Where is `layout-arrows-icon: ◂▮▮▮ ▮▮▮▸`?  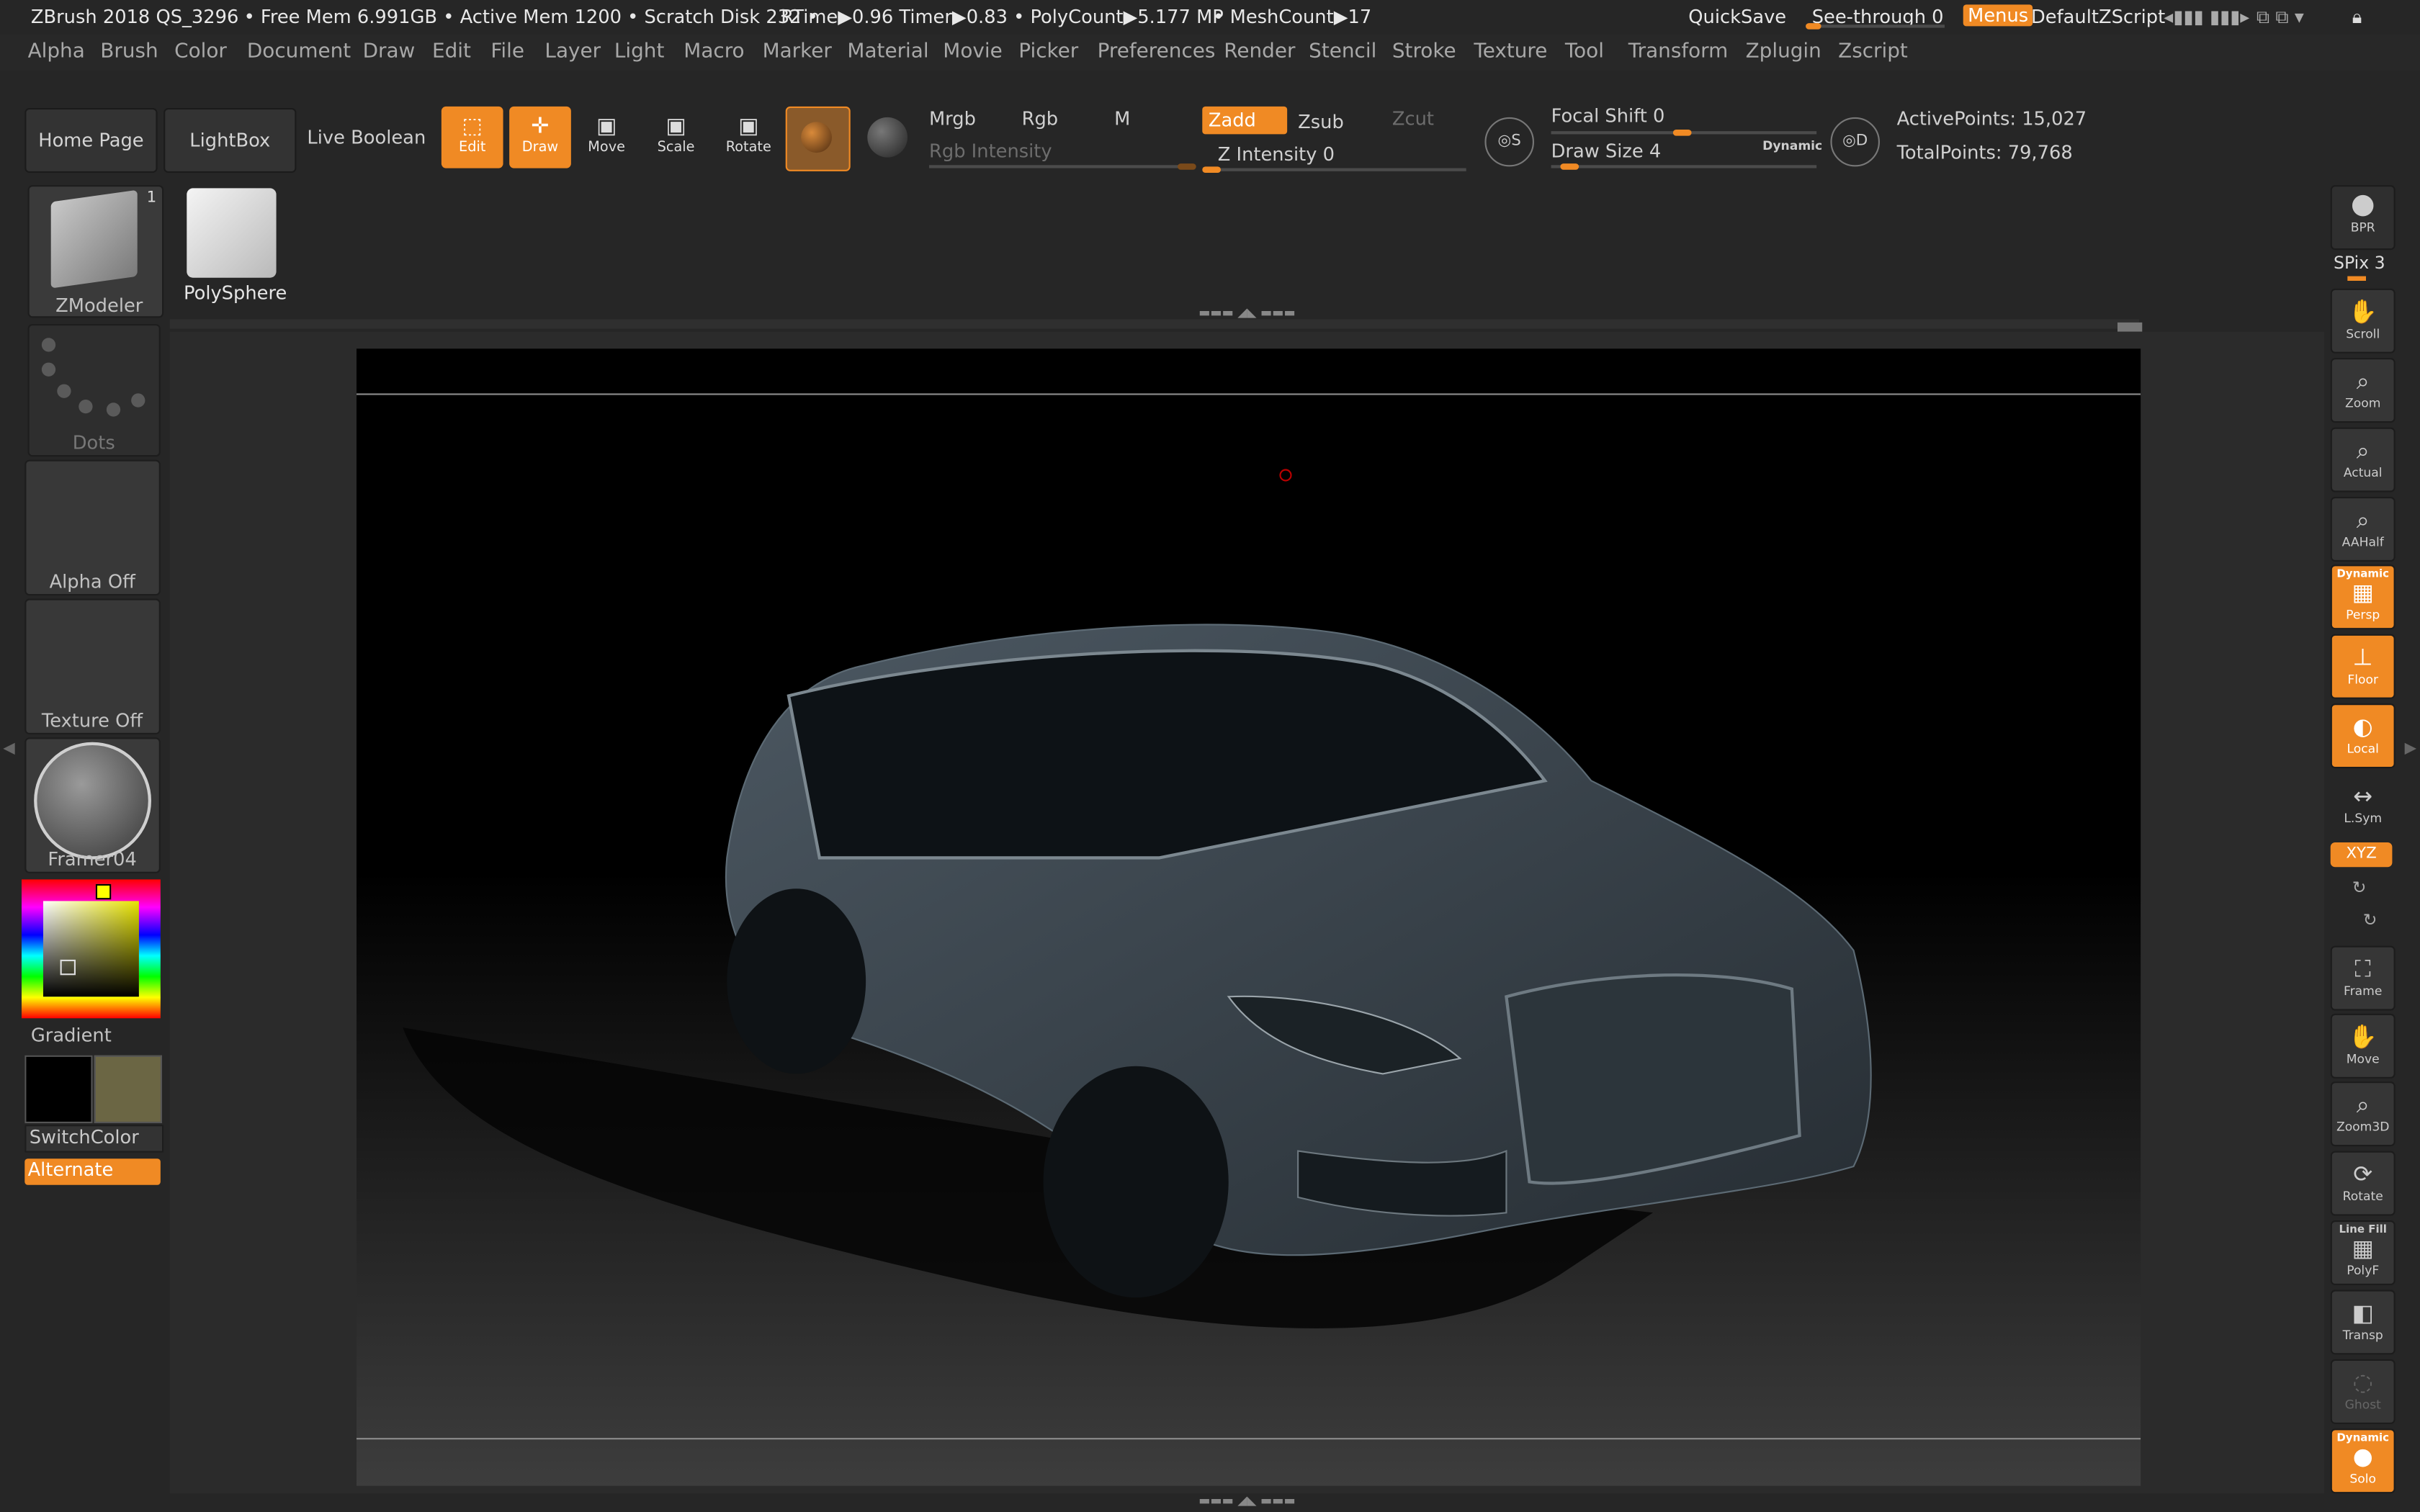 layout-arrows-icon: ◂▮▮▮ ▮▮▮▸ is located at coordinates (2206, 17).